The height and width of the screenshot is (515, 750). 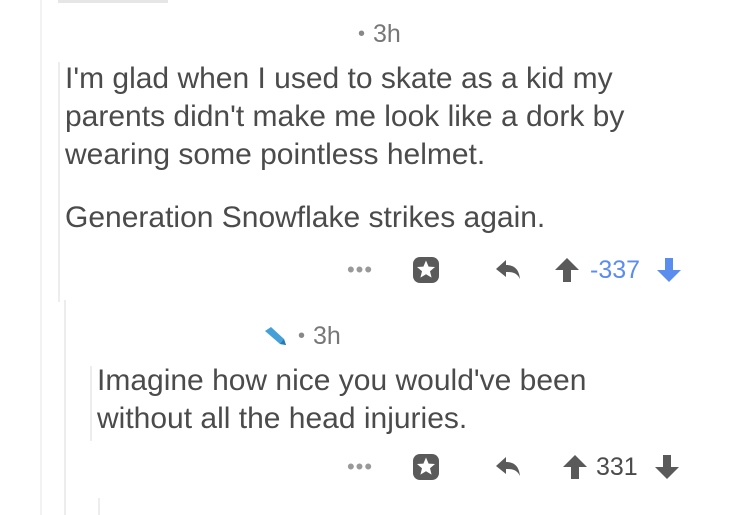 What do you see at coordinates (91, 403) in the screenshot?
I see `thread-line-comment2-body` at bounding box center [91, 403].